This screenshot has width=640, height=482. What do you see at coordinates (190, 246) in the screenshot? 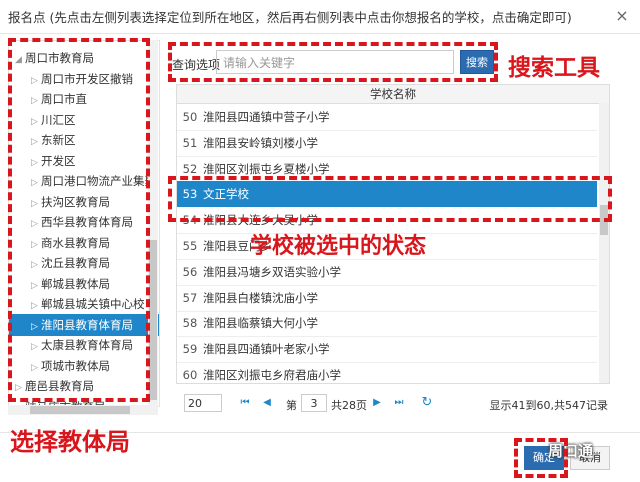
I see `row-number: 55` at bounding box center [190, 246].